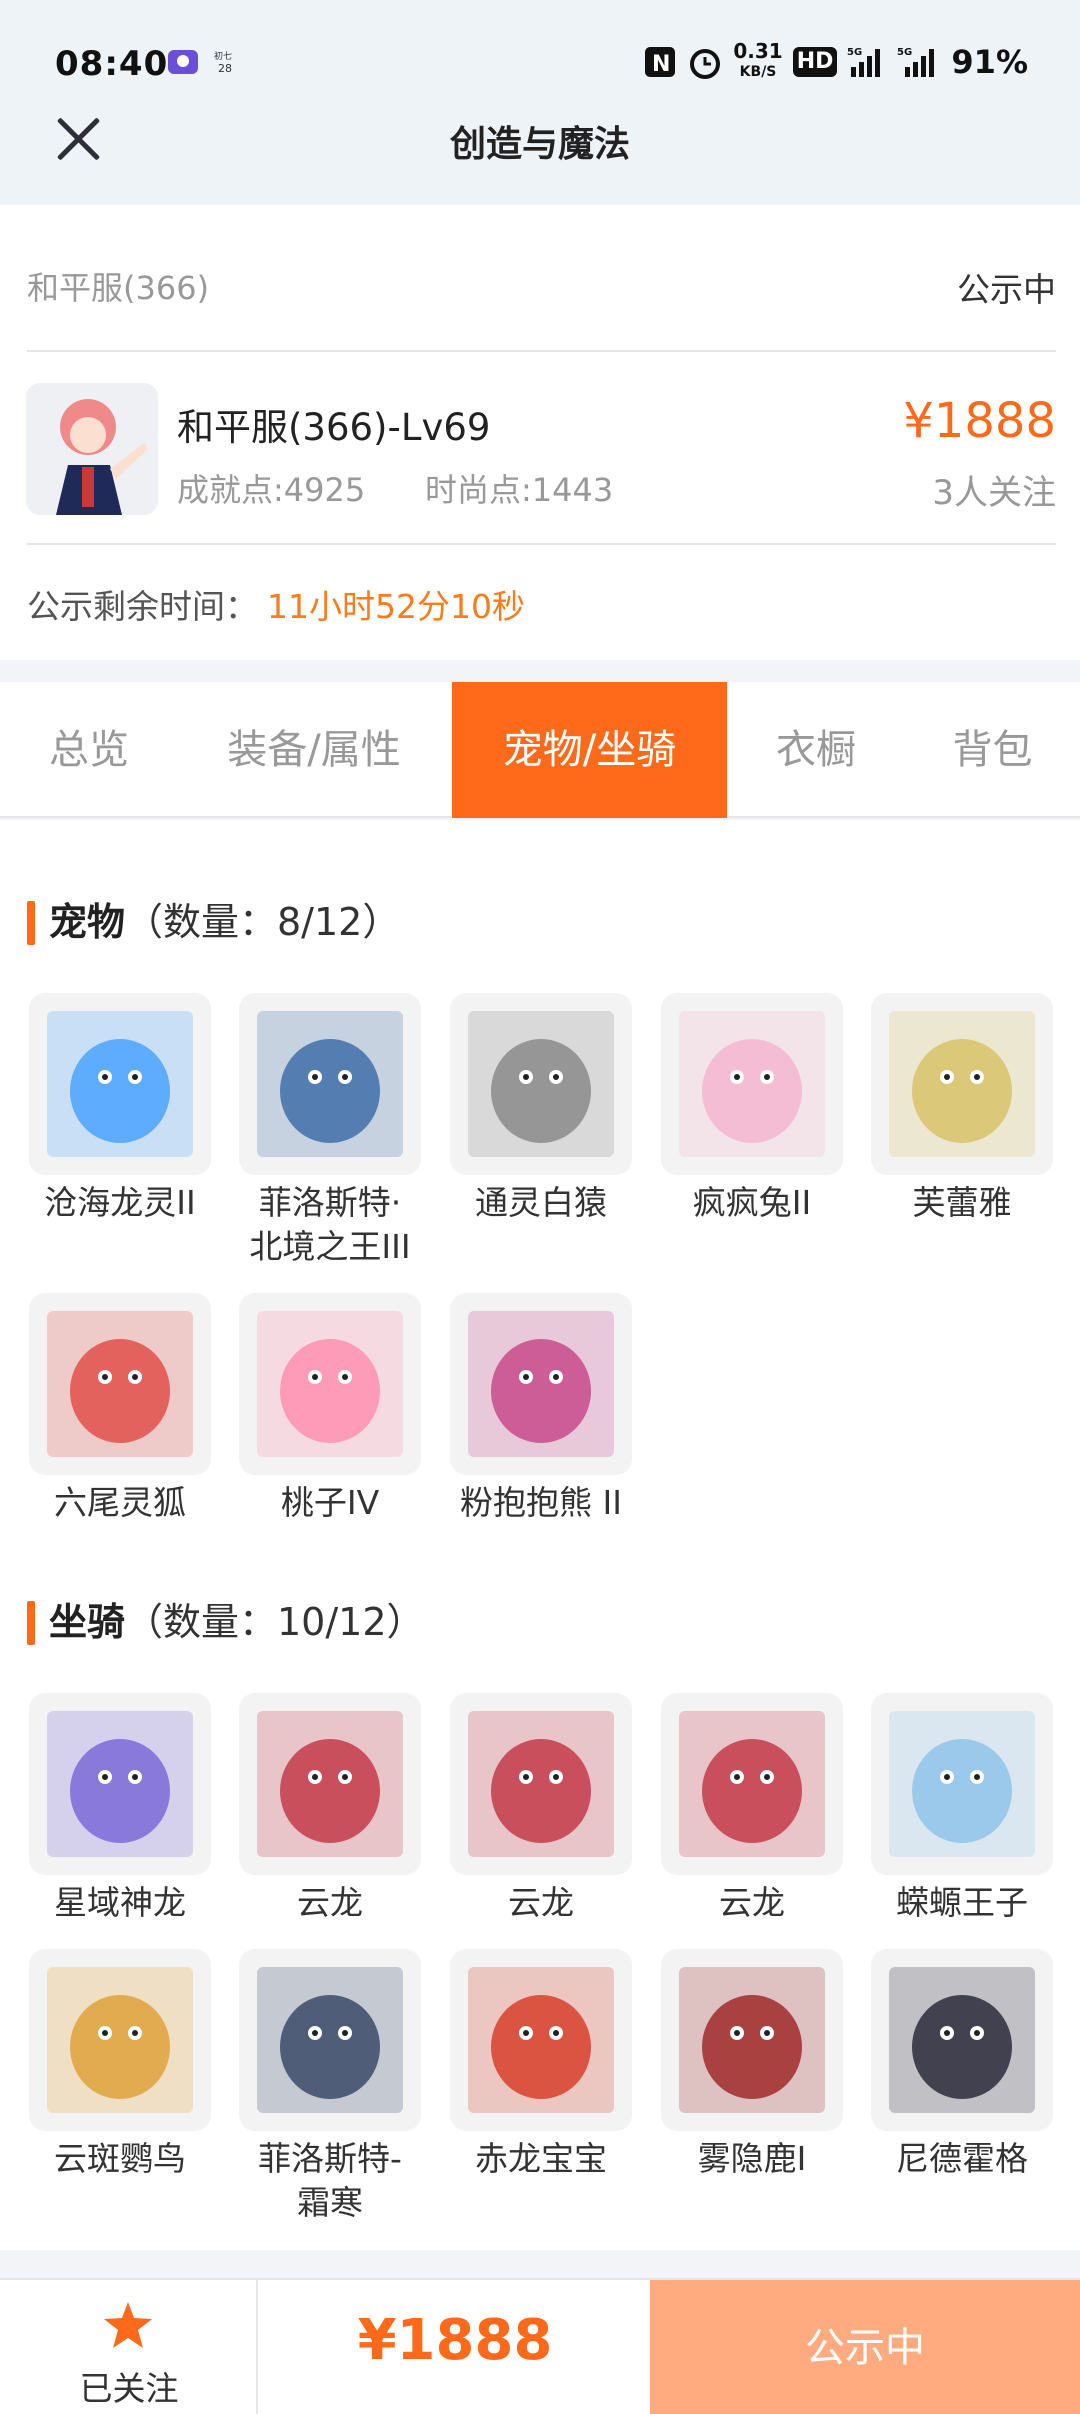  Describe the element at coordinates (519, 490) in the screenshot. I see `fashion-points: 时尚点:1443` at that location.